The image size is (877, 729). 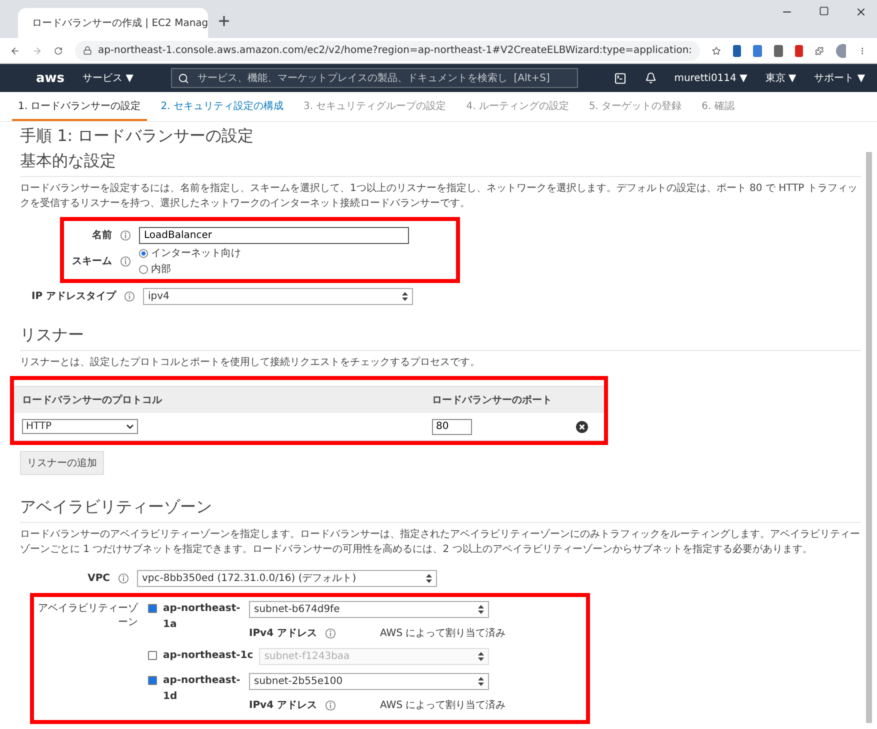 What do you see at coordinates (369, 681) in the screenshot?
I see `subnet-select: subnet-2b55e100` at bounding box center [369, 681].